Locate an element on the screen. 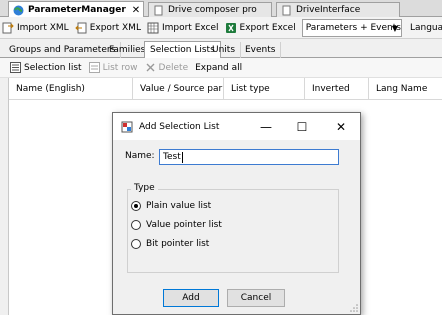 The height and width of the screenshot is (315, 442). globe-icon is located at coordinates (18, 10).